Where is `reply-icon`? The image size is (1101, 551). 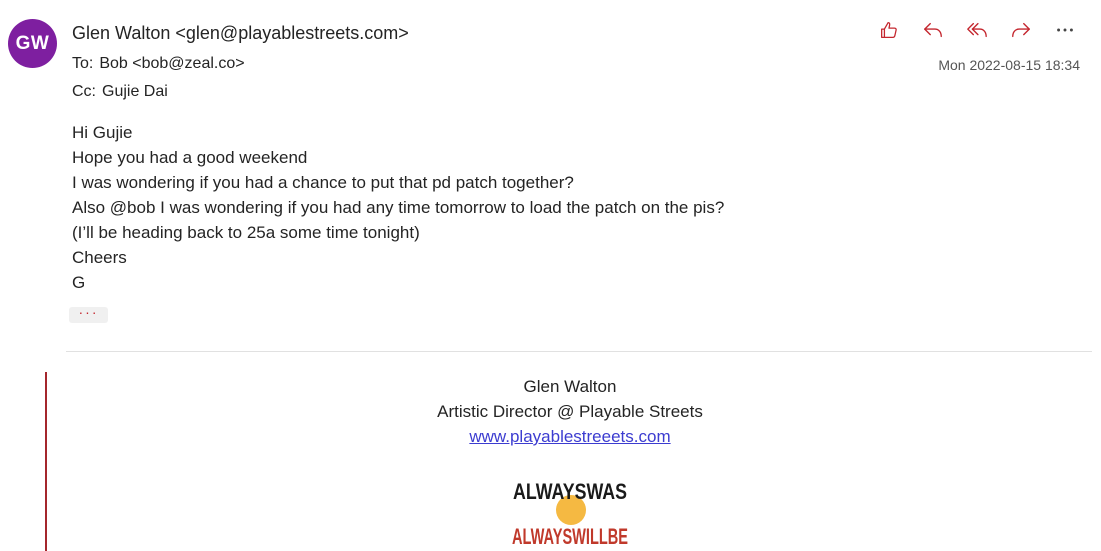 reply-icon is located at coordinates (933, 30).